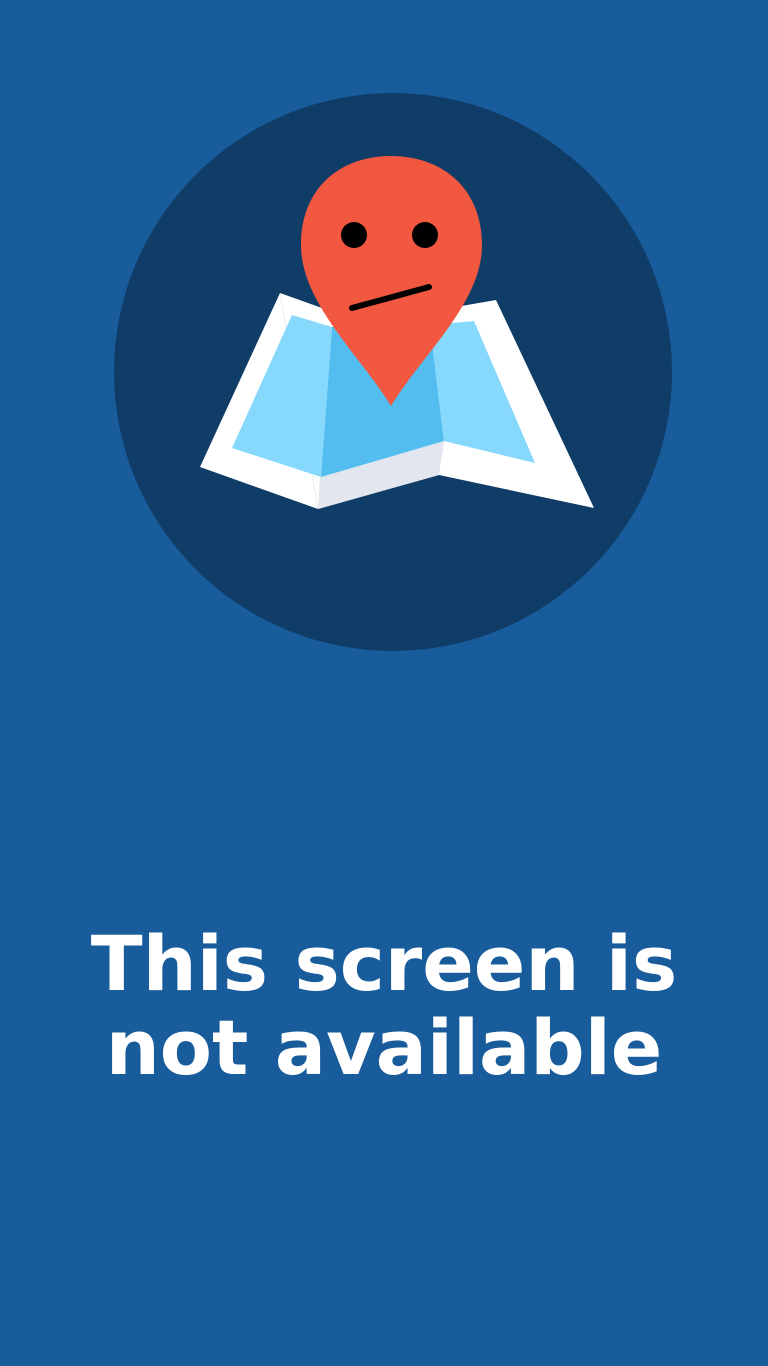  What do you see at coordinates (384, 1047) in the screenshot?
I see `unavailable-message-line-2: not available` at bounding box center [384, 1047].